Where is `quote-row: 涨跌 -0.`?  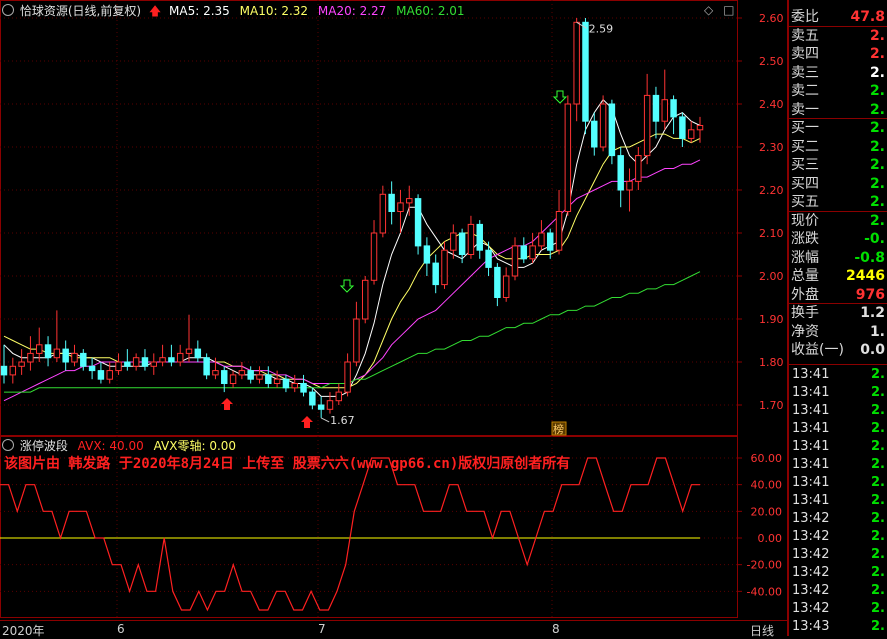 quote-row: 涨跌 -0. is located at coordinates (838, 239).